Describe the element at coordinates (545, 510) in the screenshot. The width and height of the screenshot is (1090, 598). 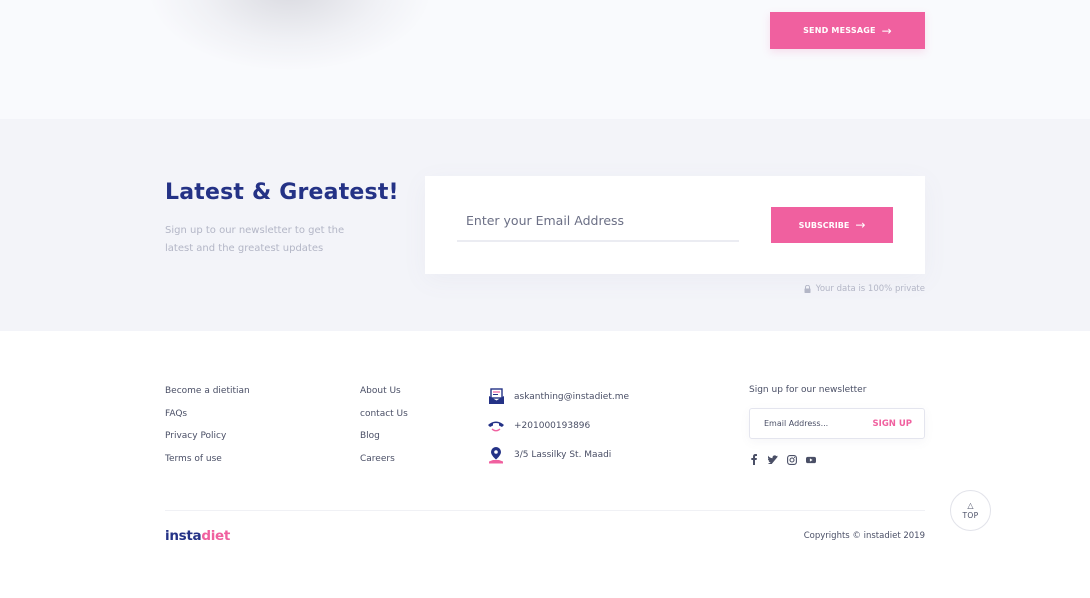
I see `footer-divider` at that location.